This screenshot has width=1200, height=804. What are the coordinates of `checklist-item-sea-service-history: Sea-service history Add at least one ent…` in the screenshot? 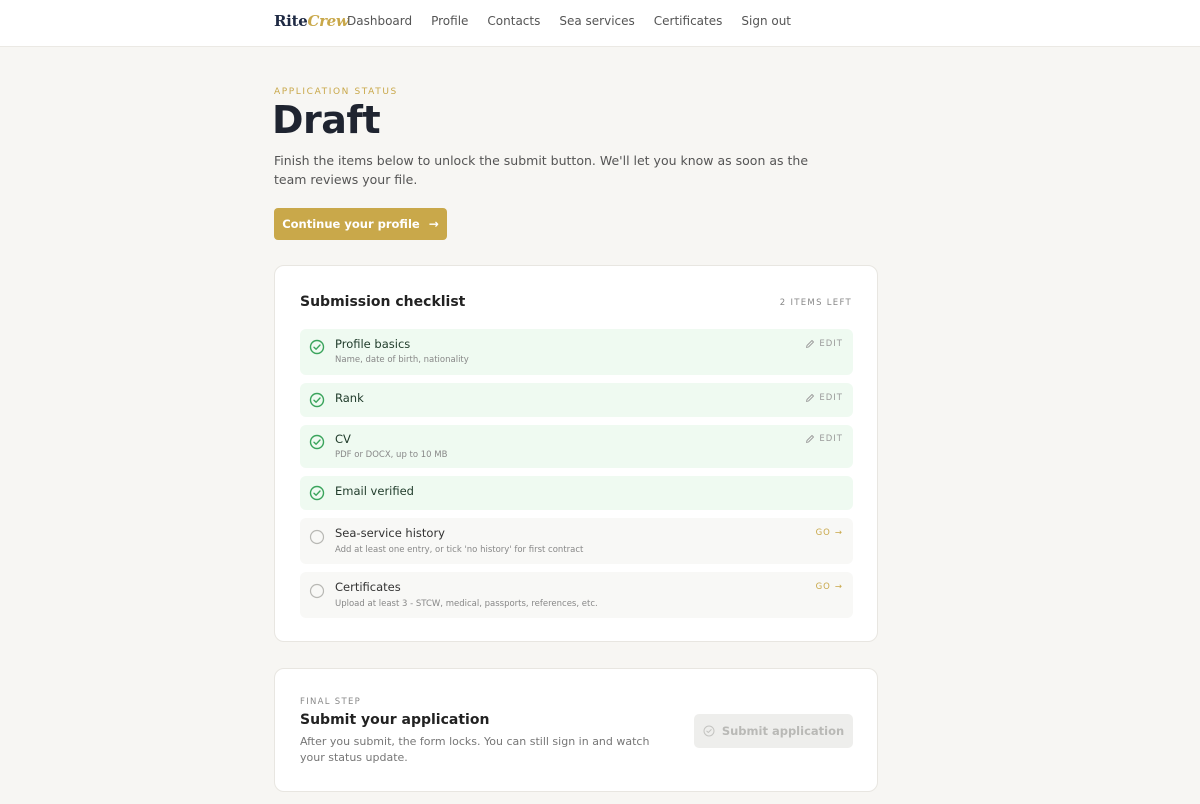 It's located at (576, 541).